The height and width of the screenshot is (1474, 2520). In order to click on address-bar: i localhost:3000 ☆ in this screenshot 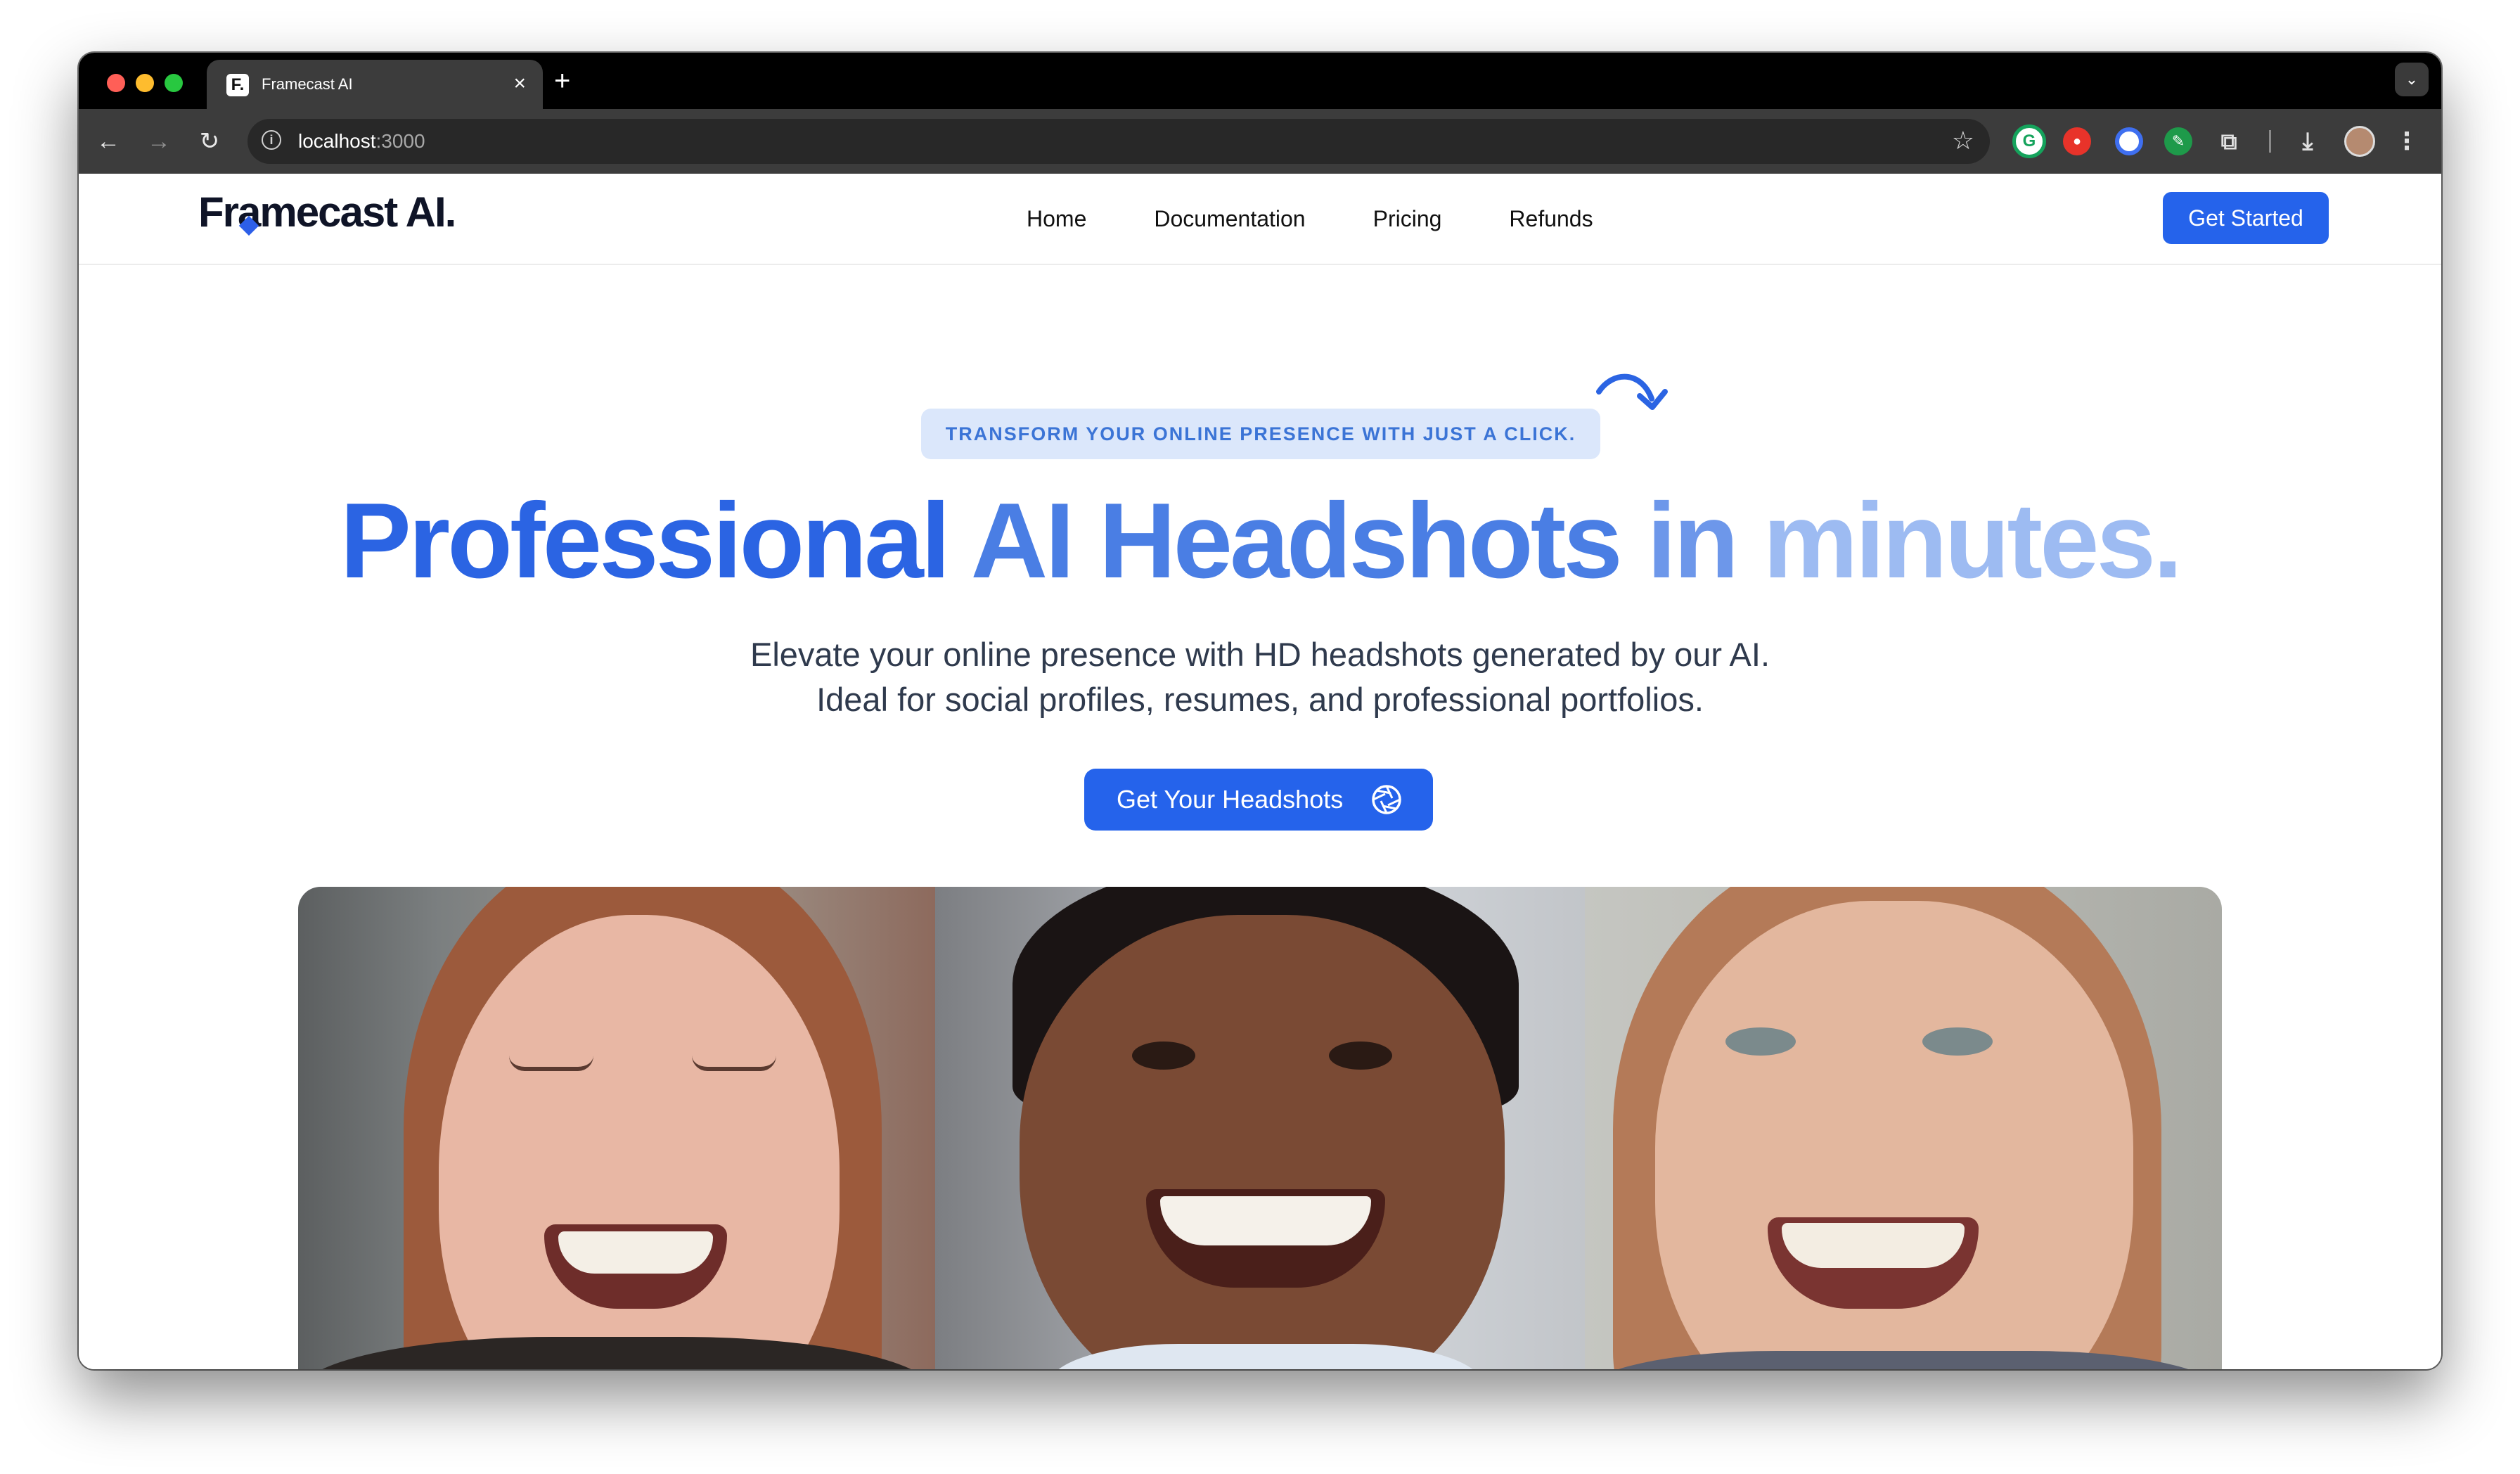, I will do `click(1119, 141)`.